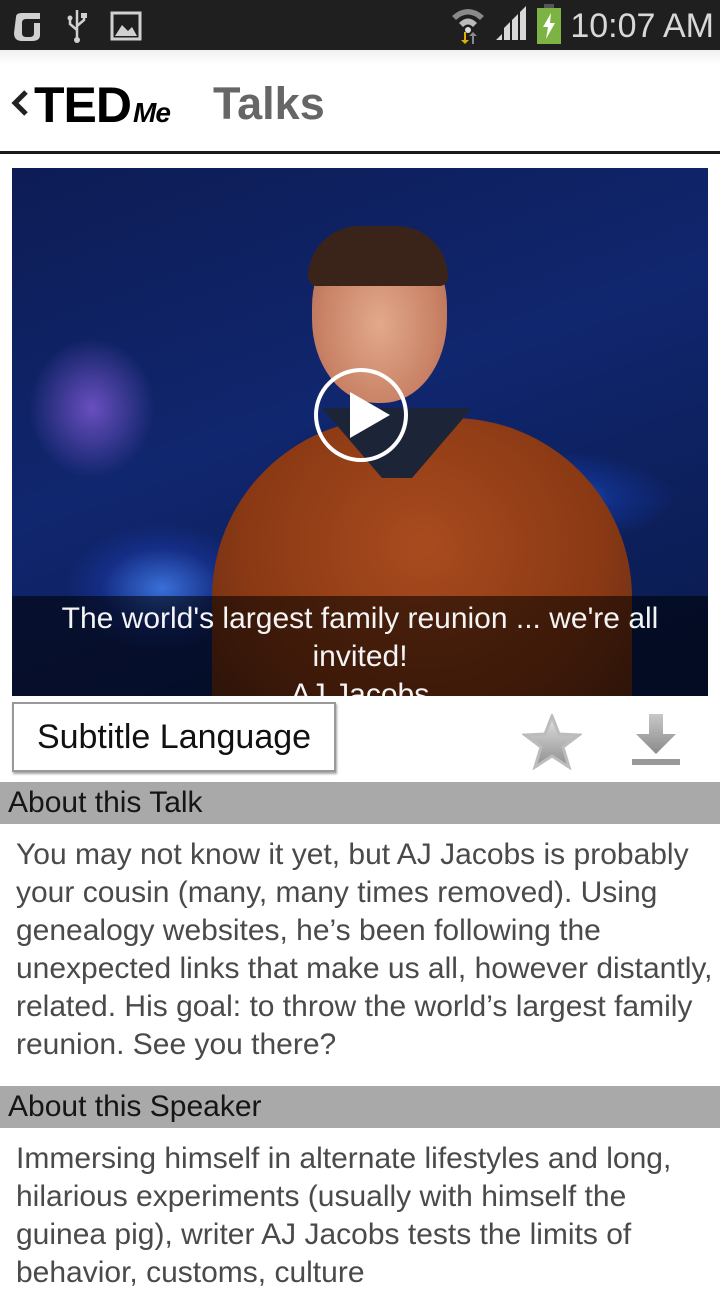 The height and width of the screenshot is (1292, 720). I want to click on download-icon, so click(656, 739).